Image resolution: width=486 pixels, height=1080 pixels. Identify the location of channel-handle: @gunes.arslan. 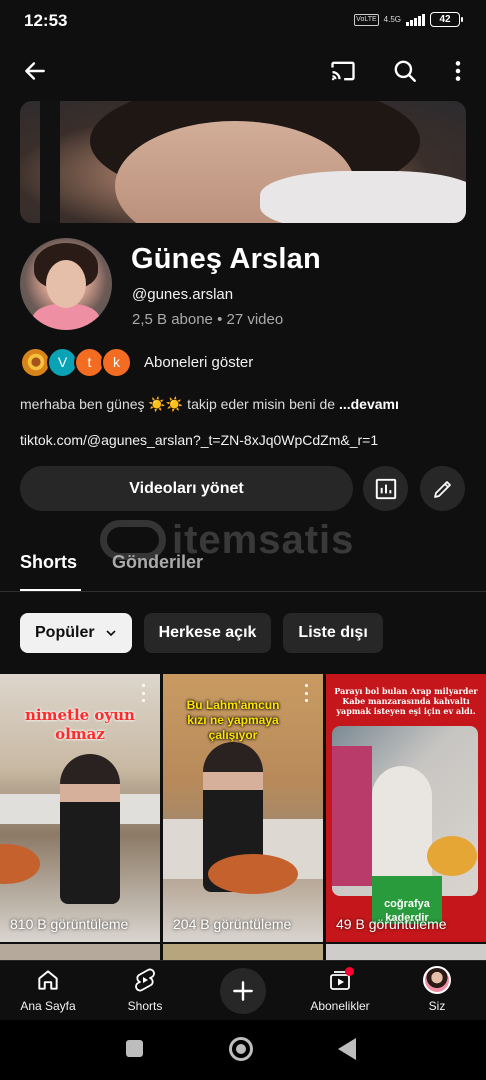
(183, 294).